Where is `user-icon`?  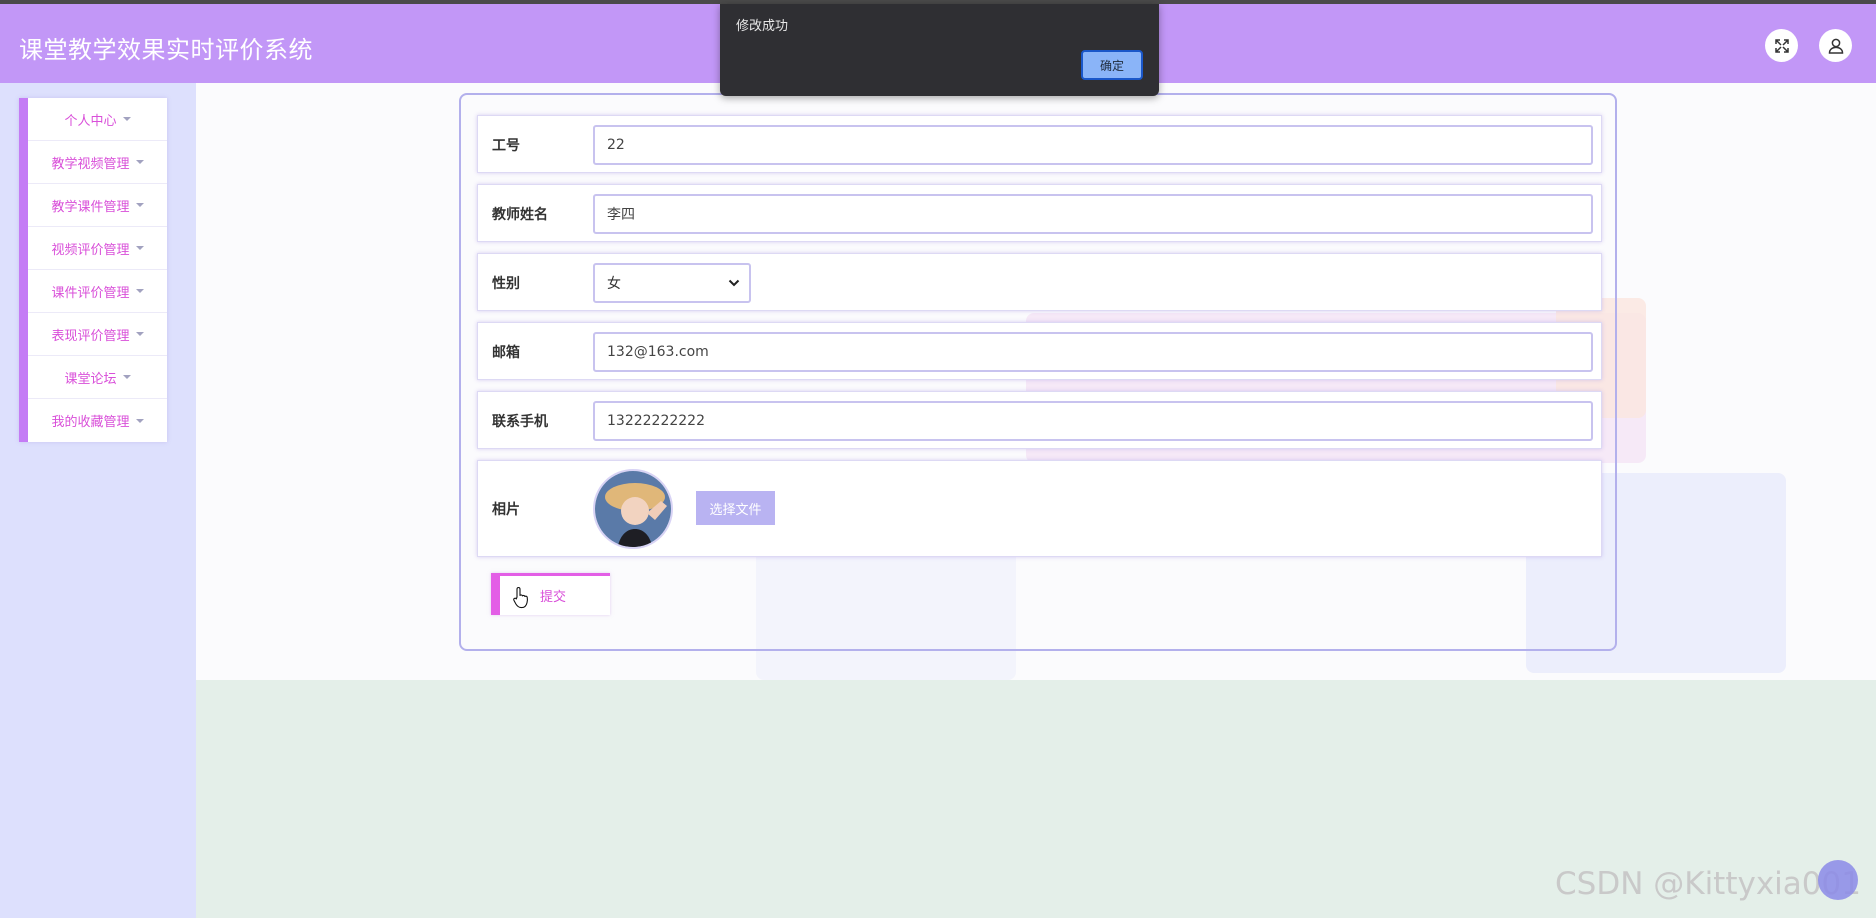
user-icon is located at coordinates (1835, 46).